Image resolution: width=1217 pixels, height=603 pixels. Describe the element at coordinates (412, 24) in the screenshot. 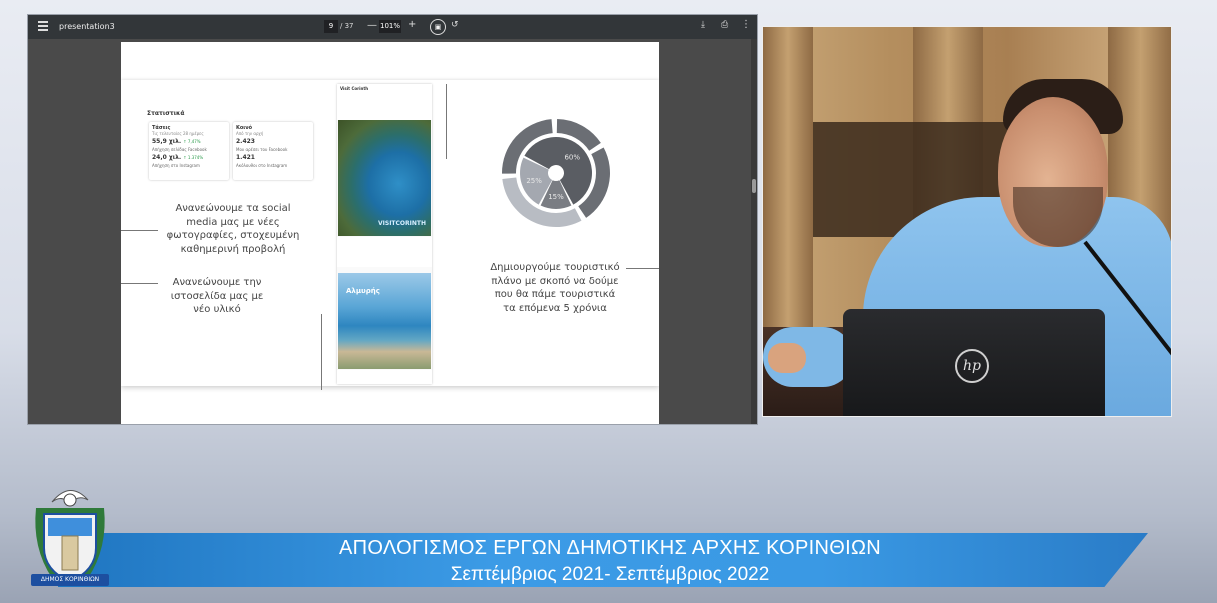

I see `zoom-in-icon: +` at that location.